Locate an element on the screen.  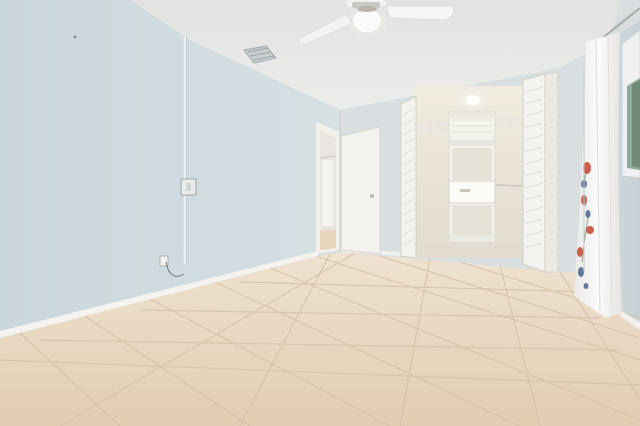
door-knob is located at coordinates (372, 196).